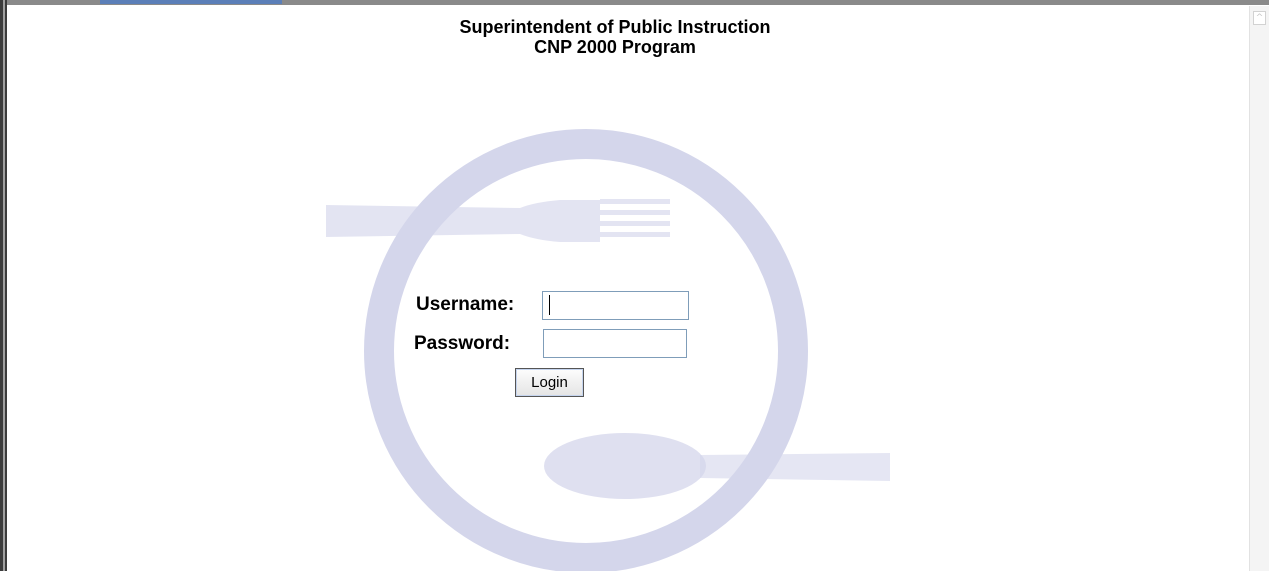 The height and width of the screenshot is (571, 1269). Describe the element at coordinates (462, 343) in the screenshot. I see `password-label: Password:` at that location.